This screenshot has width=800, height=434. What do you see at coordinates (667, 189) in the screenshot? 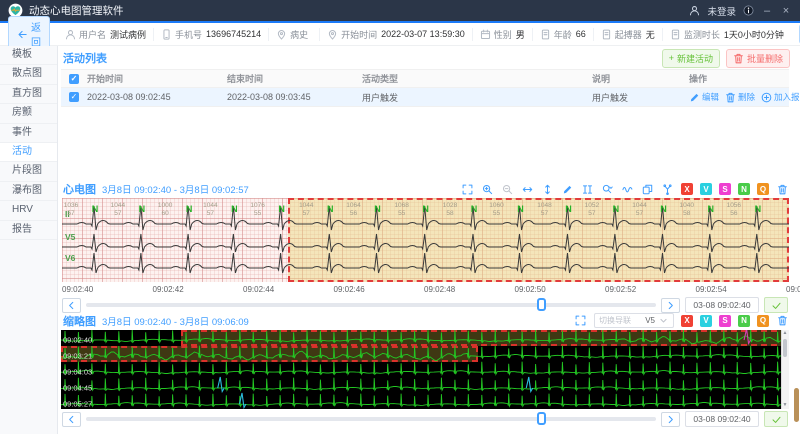
I see `tool-branch-button` at bounding box center [667, 189].